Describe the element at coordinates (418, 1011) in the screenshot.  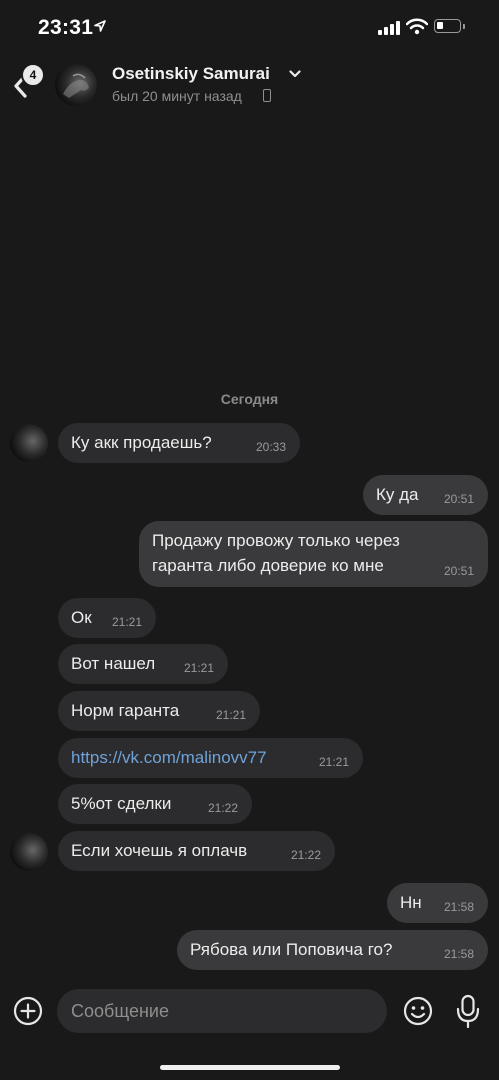
I see `emoji-icon` at that location.